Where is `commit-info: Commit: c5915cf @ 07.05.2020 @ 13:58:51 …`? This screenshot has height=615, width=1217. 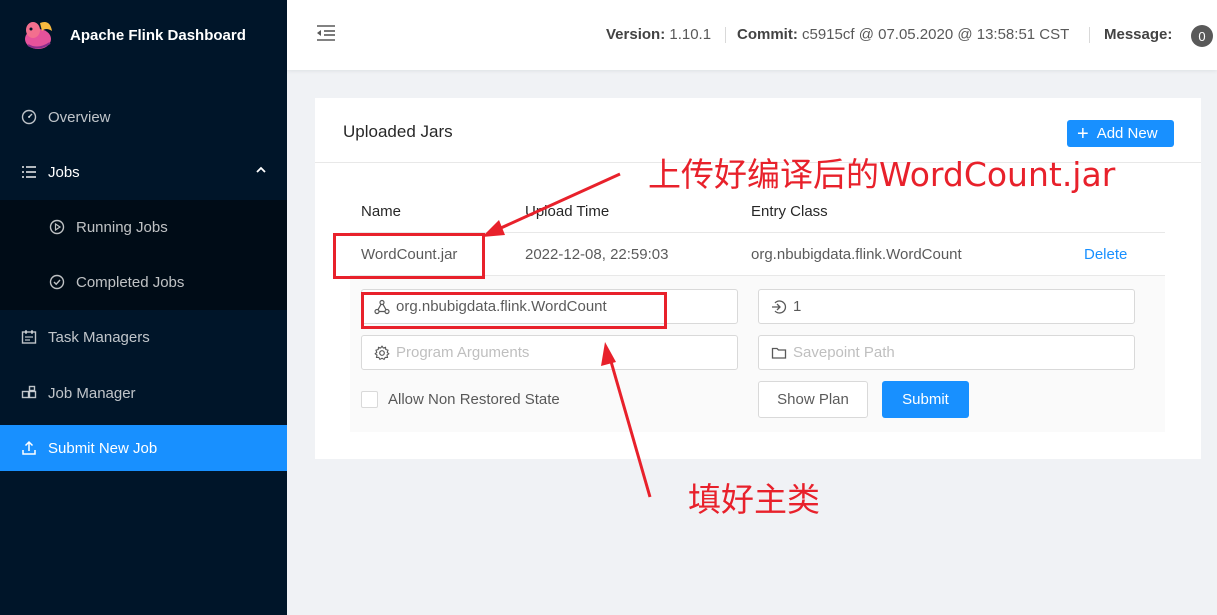
commit-info: Commit: c5915cf @ 07.05.2020 @ 13:58:51 … is located at coordinates (903, 34).